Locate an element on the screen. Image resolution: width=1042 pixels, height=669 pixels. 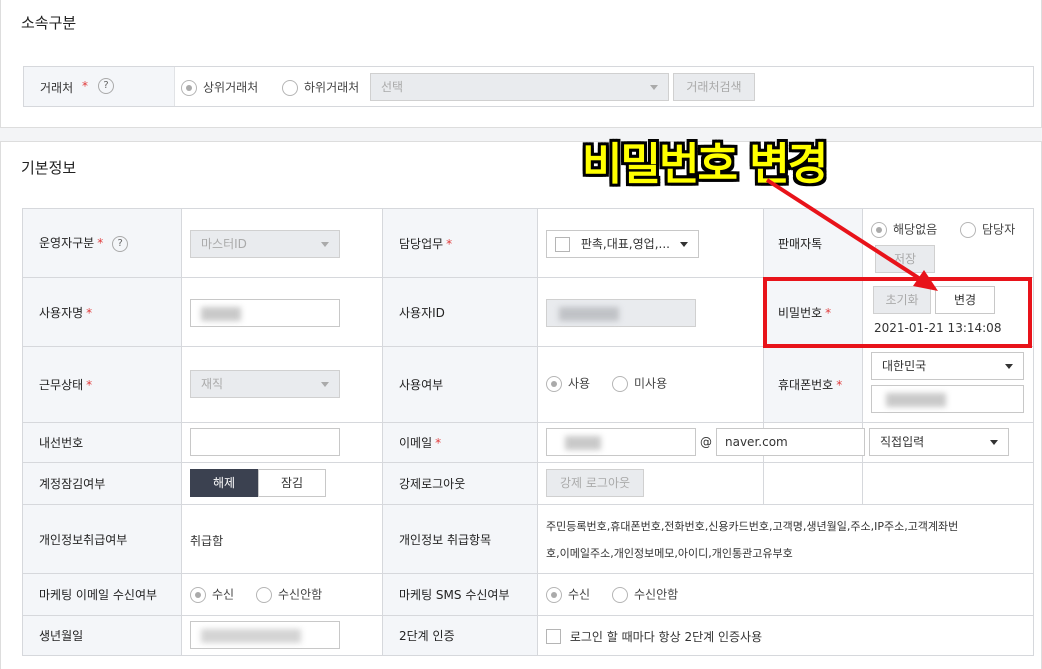
work-status-cell: 재직 is located at coordinates (282, 384).